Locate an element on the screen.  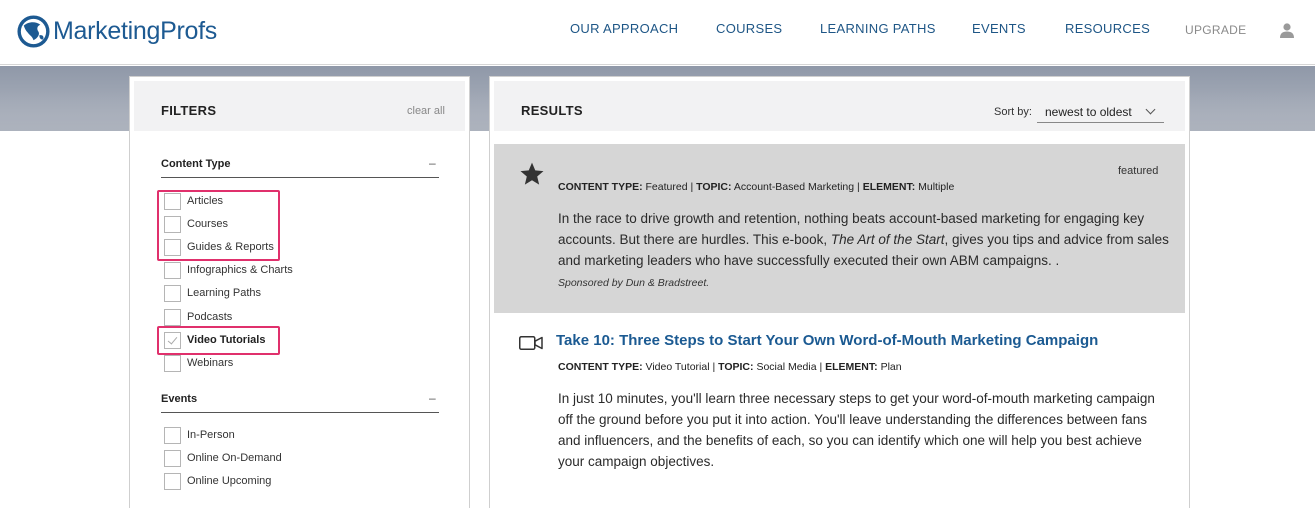
filter-option-label: Infographics & Charts is located at coordinates (240, 270).